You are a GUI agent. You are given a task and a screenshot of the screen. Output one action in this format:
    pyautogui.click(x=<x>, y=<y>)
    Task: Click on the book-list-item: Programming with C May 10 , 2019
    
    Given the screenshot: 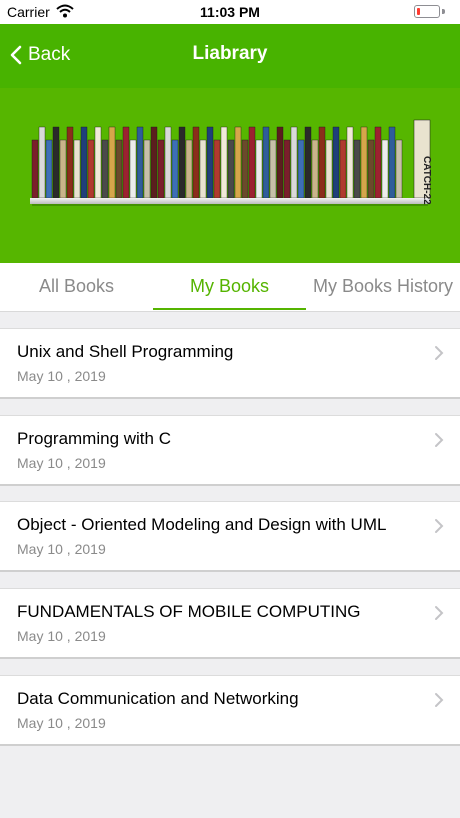 What is the action you would take?
    pyautogui.click(x=230, y=450)
    